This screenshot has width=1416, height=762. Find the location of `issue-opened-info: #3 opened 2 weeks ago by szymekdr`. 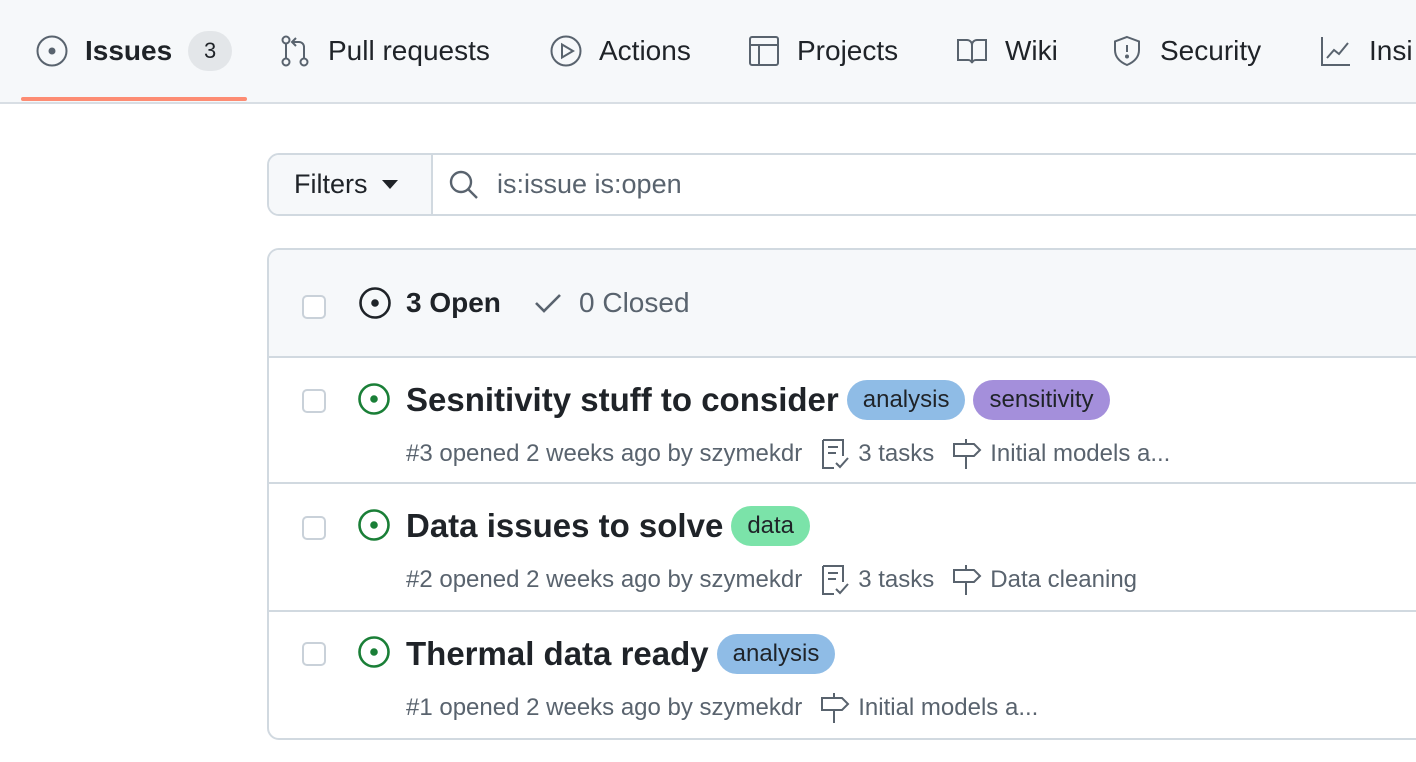

issue-opened-info: #3 opened 2 weeks ago by szymekdr is located at coordinates (604, 453).